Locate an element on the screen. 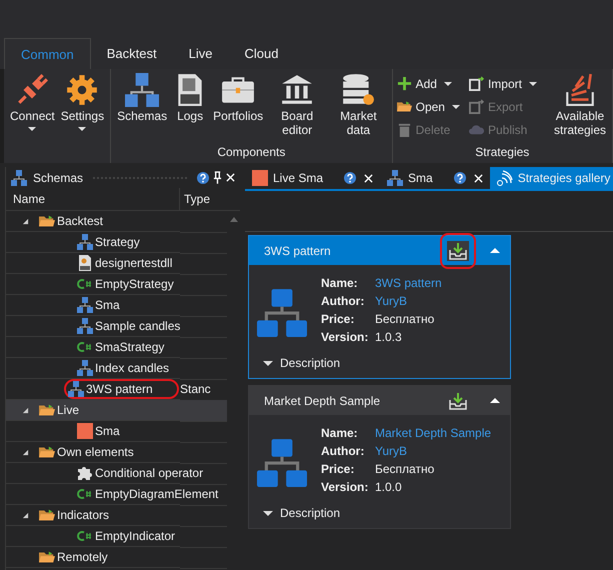 Image resolution: width=613 pixels, height=570 pixels. ribbon-button: Logs is located at coordinates (190, 98).